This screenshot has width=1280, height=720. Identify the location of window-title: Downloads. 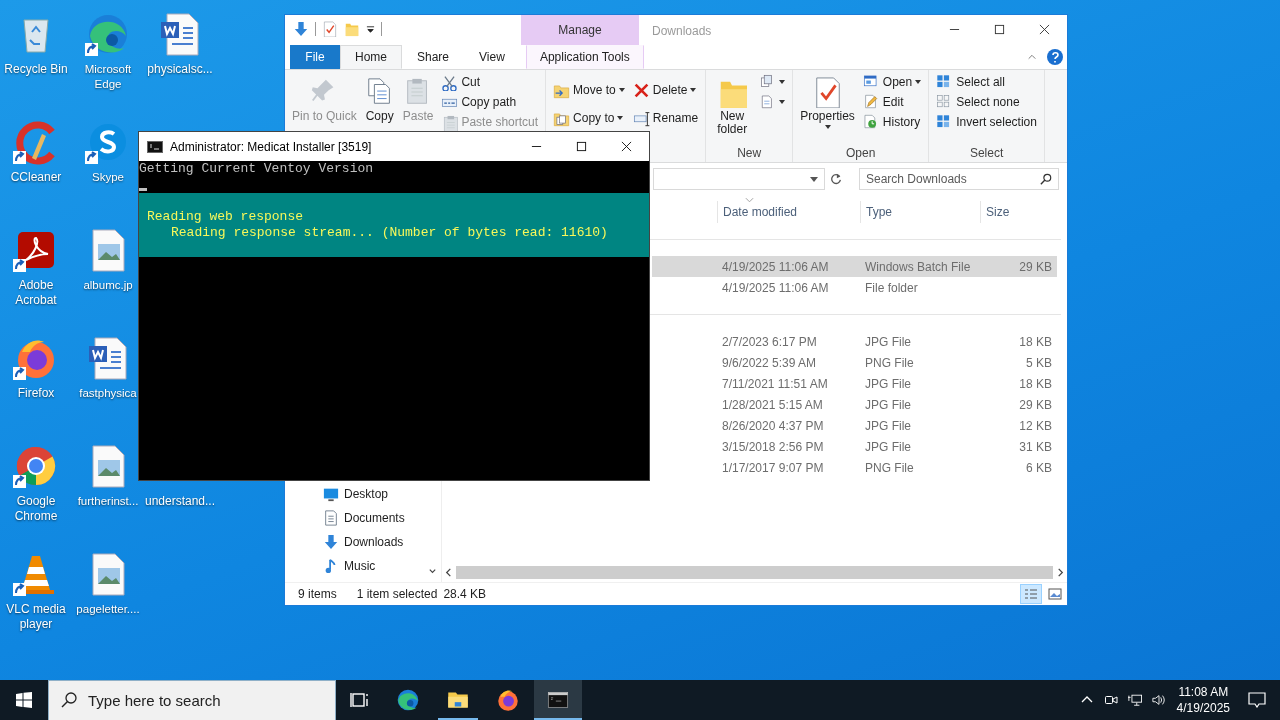
(682, 31).